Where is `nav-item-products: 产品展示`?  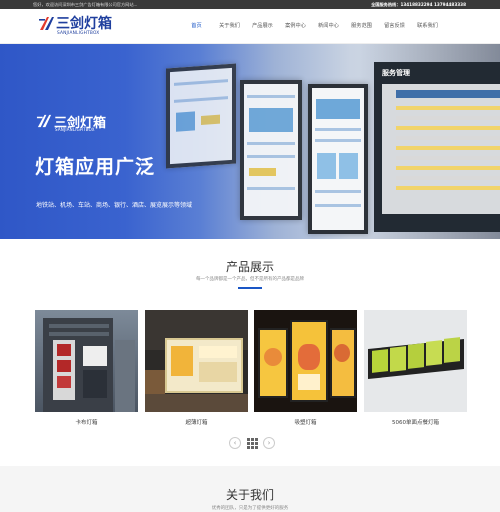 nav-item-products: 产品展示 is located at coordinates (262, 26).